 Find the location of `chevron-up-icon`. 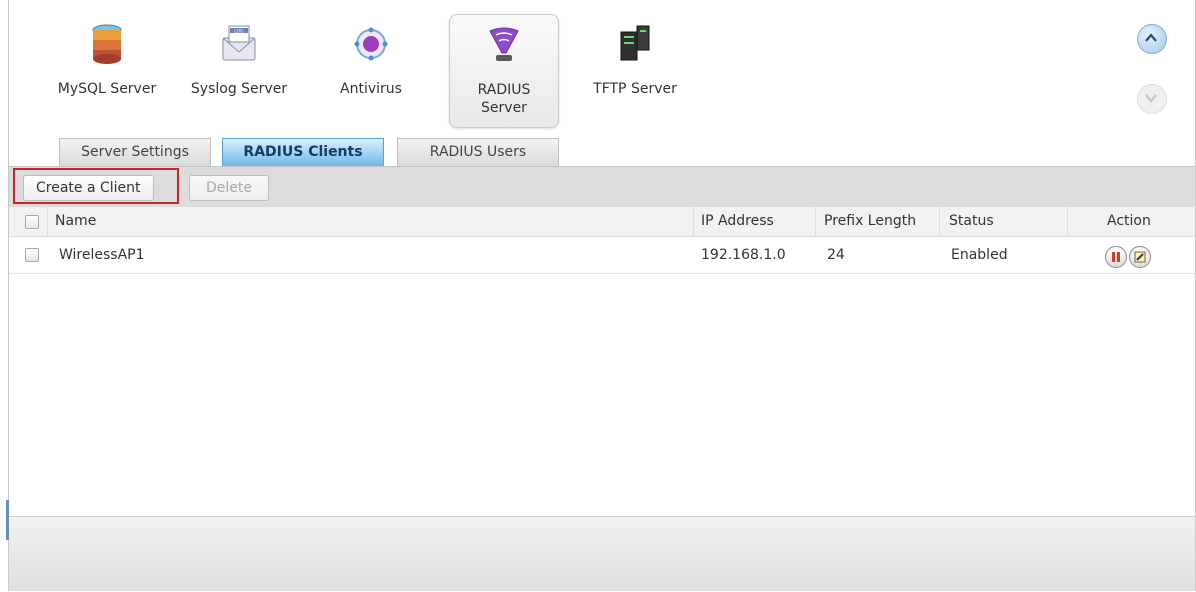

chevron-up-icon is located at coordinates (1151, 37).